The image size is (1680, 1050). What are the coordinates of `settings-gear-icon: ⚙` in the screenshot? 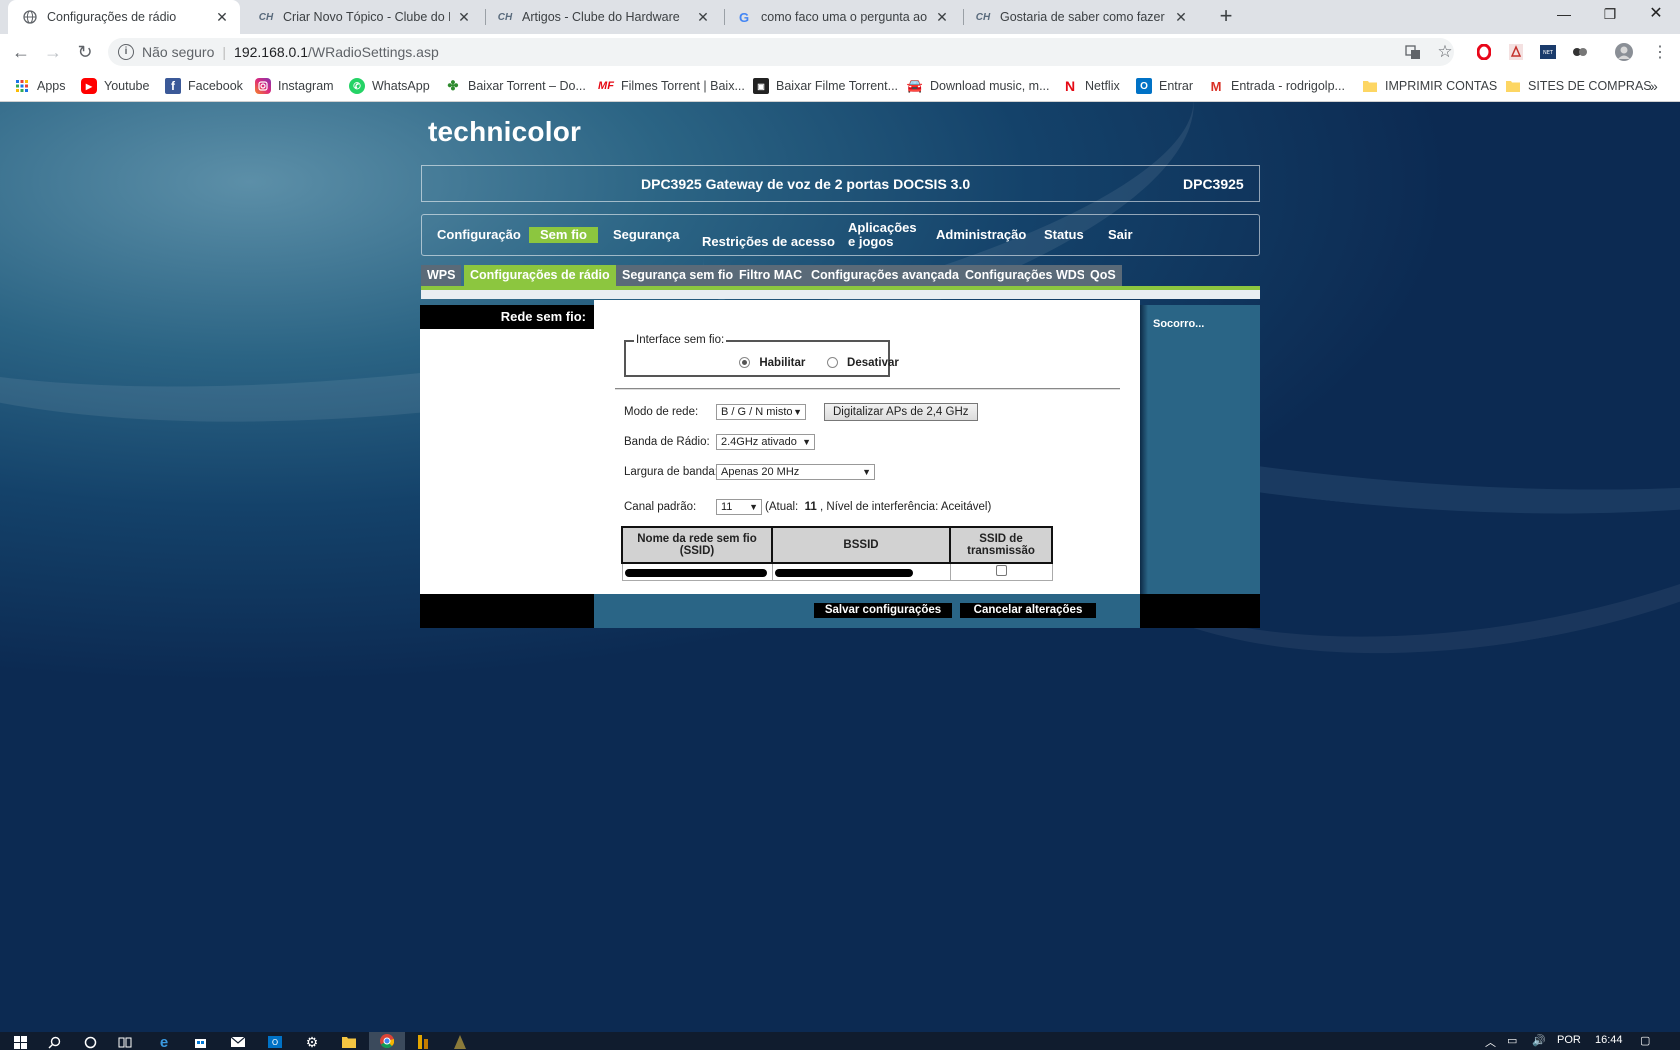 It's located at (312, 1042).